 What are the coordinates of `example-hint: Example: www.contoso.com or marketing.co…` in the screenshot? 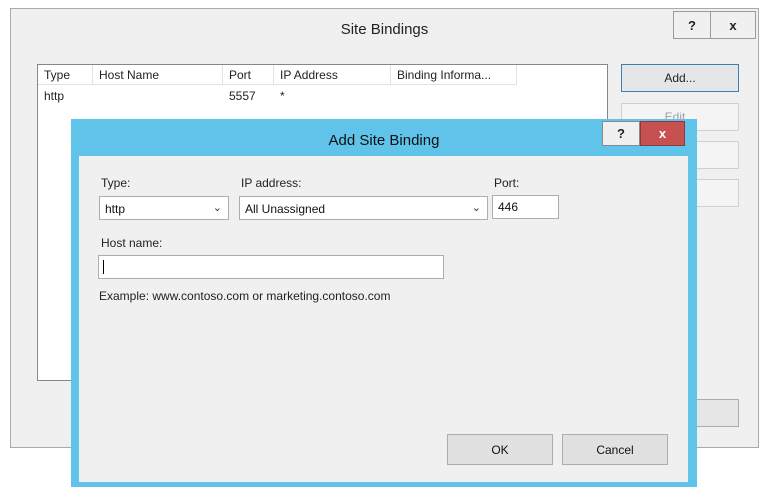 It's located at (245, 296).